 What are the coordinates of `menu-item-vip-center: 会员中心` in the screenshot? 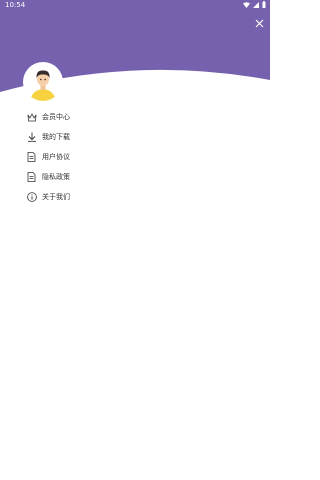 It's located at (126, 117).